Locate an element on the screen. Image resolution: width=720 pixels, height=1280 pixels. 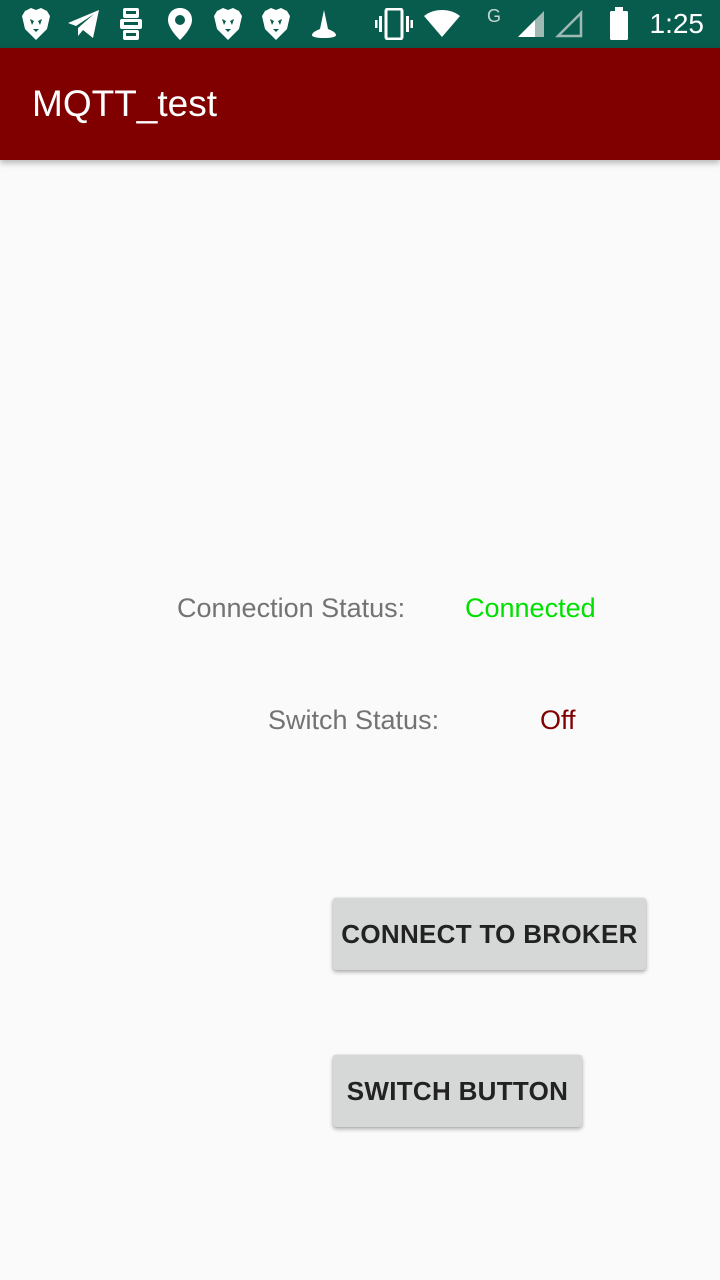
signal-empty-icon is located at coordinates (569, 24).